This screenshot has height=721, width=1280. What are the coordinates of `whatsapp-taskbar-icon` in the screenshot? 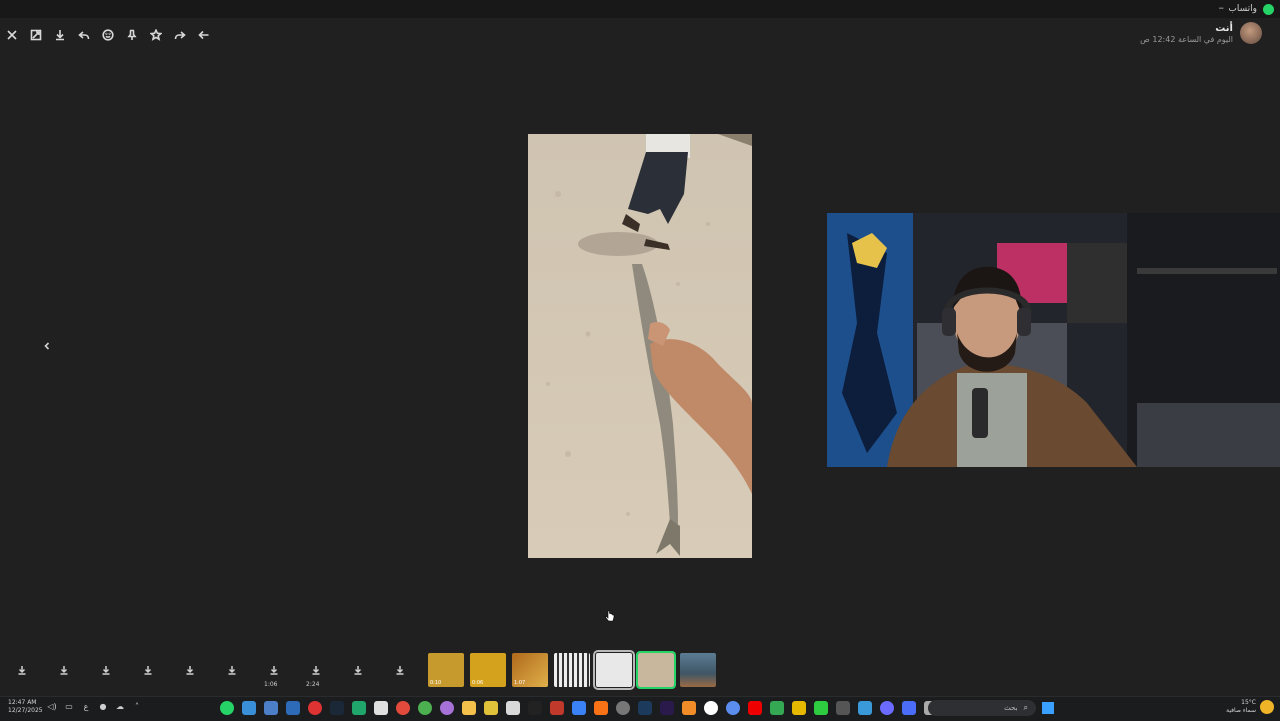 It's located at (227, 708).